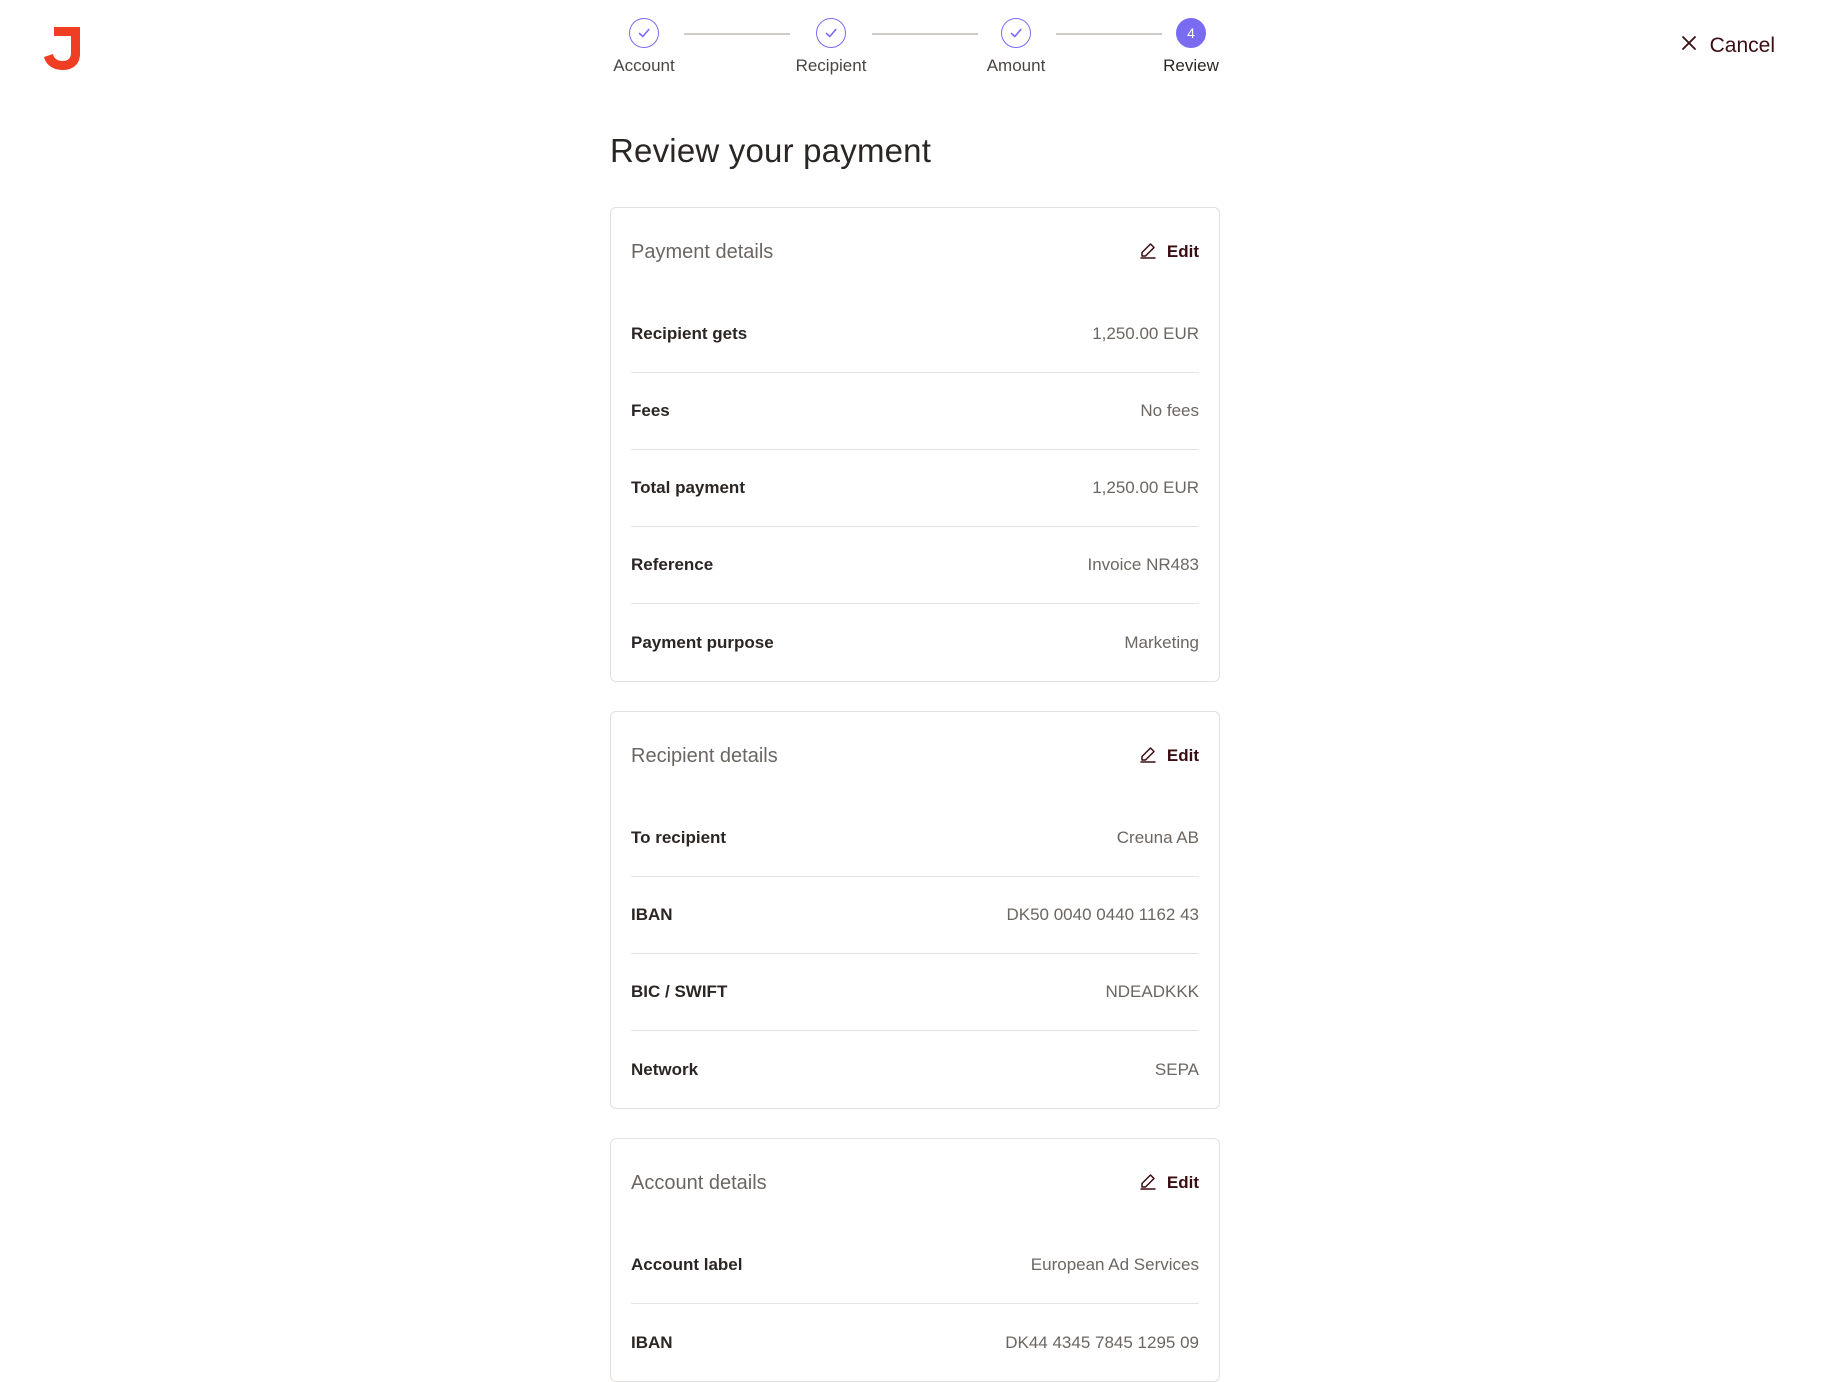  What do you see at coordinates (1689, 46) in the screenshot?
I see `close-icon` at bounding box center [1689, 46].